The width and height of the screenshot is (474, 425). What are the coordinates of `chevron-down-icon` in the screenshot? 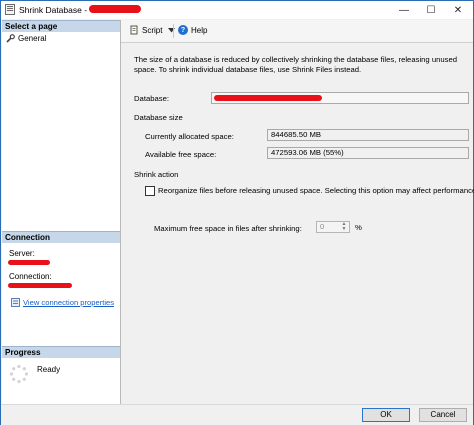 It's located at (172, 30).